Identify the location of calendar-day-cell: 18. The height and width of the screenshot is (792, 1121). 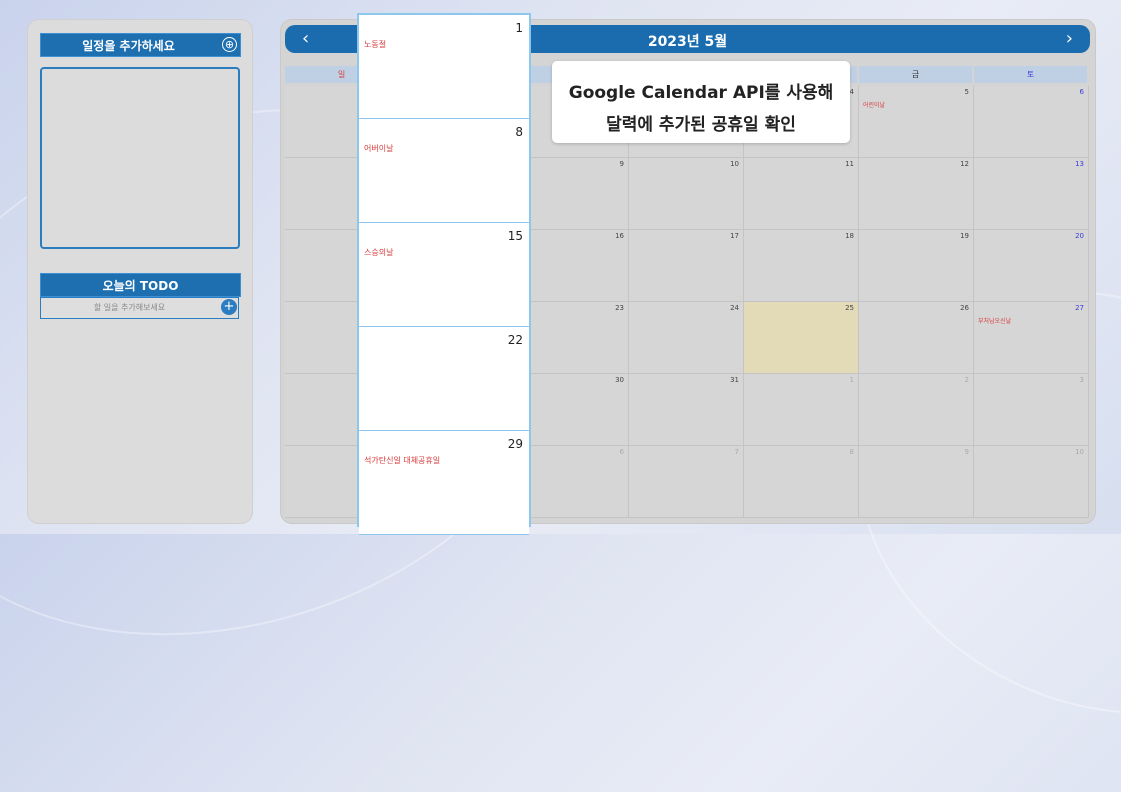
(801, 266).